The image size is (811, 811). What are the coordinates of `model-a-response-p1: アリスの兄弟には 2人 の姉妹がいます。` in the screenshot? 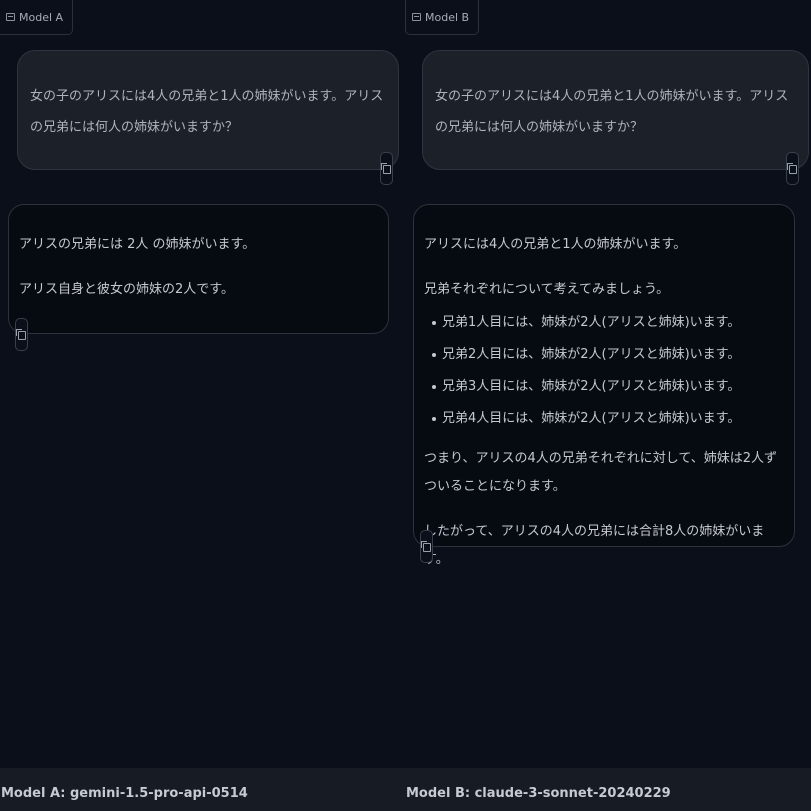 It's located at (137, 244).